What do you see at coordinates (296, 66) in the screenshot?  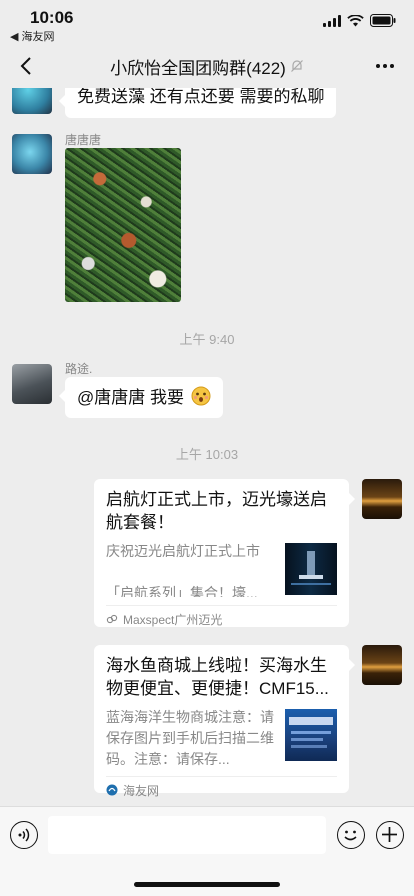 I see `mute-bell-icon` at bounding box center [296, 66].